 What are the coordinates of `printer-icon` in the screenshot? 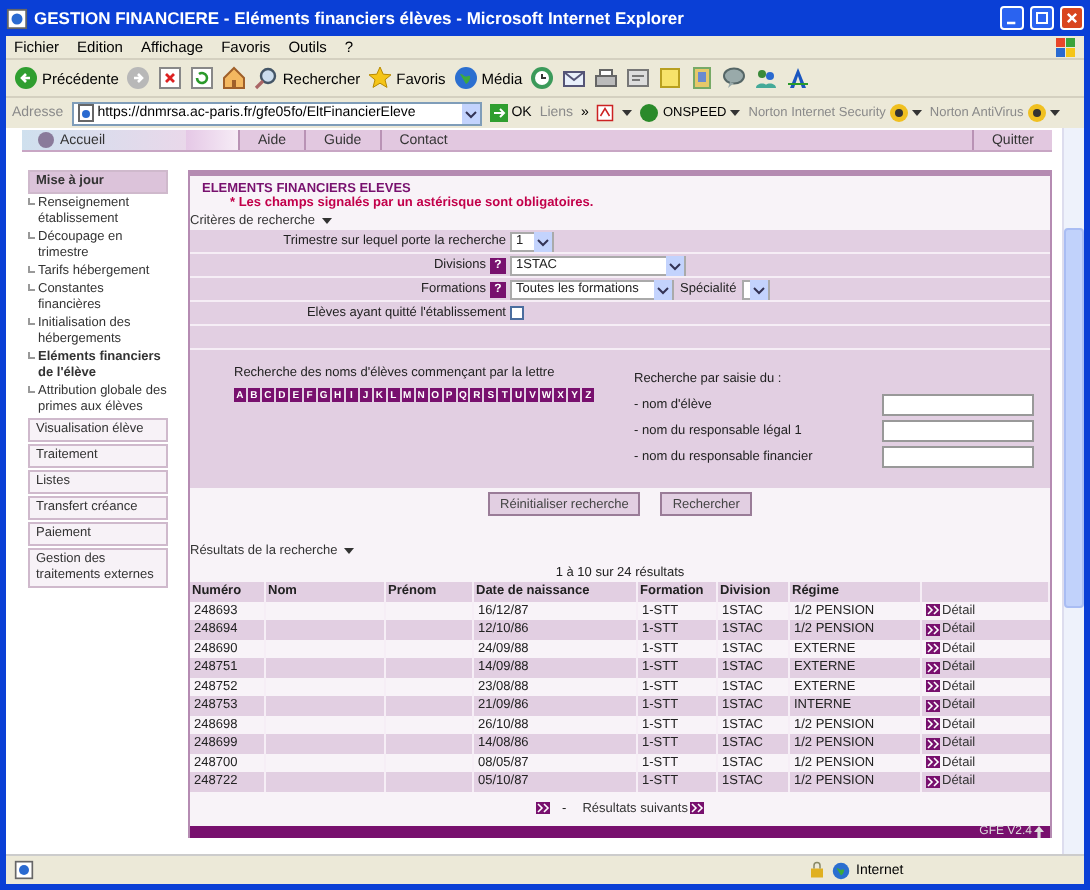 It's located at (606, 78).